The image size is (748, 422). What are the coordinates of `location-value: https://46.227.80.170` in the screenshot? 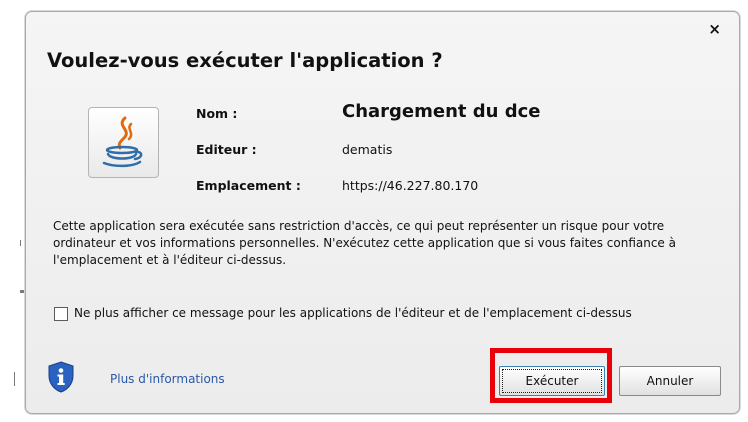 It's located at (410, 185).